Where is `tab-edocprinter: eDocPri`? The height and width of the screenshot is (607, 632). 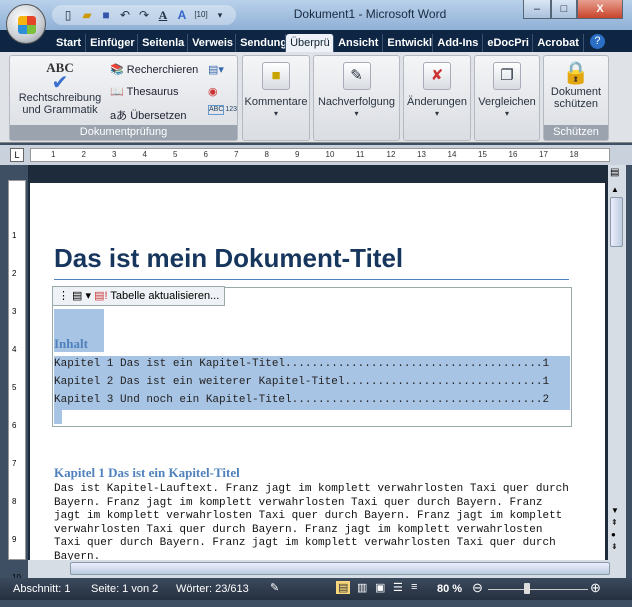
tab-edocprinter: eDocPri is located at coordinates (508, 43).